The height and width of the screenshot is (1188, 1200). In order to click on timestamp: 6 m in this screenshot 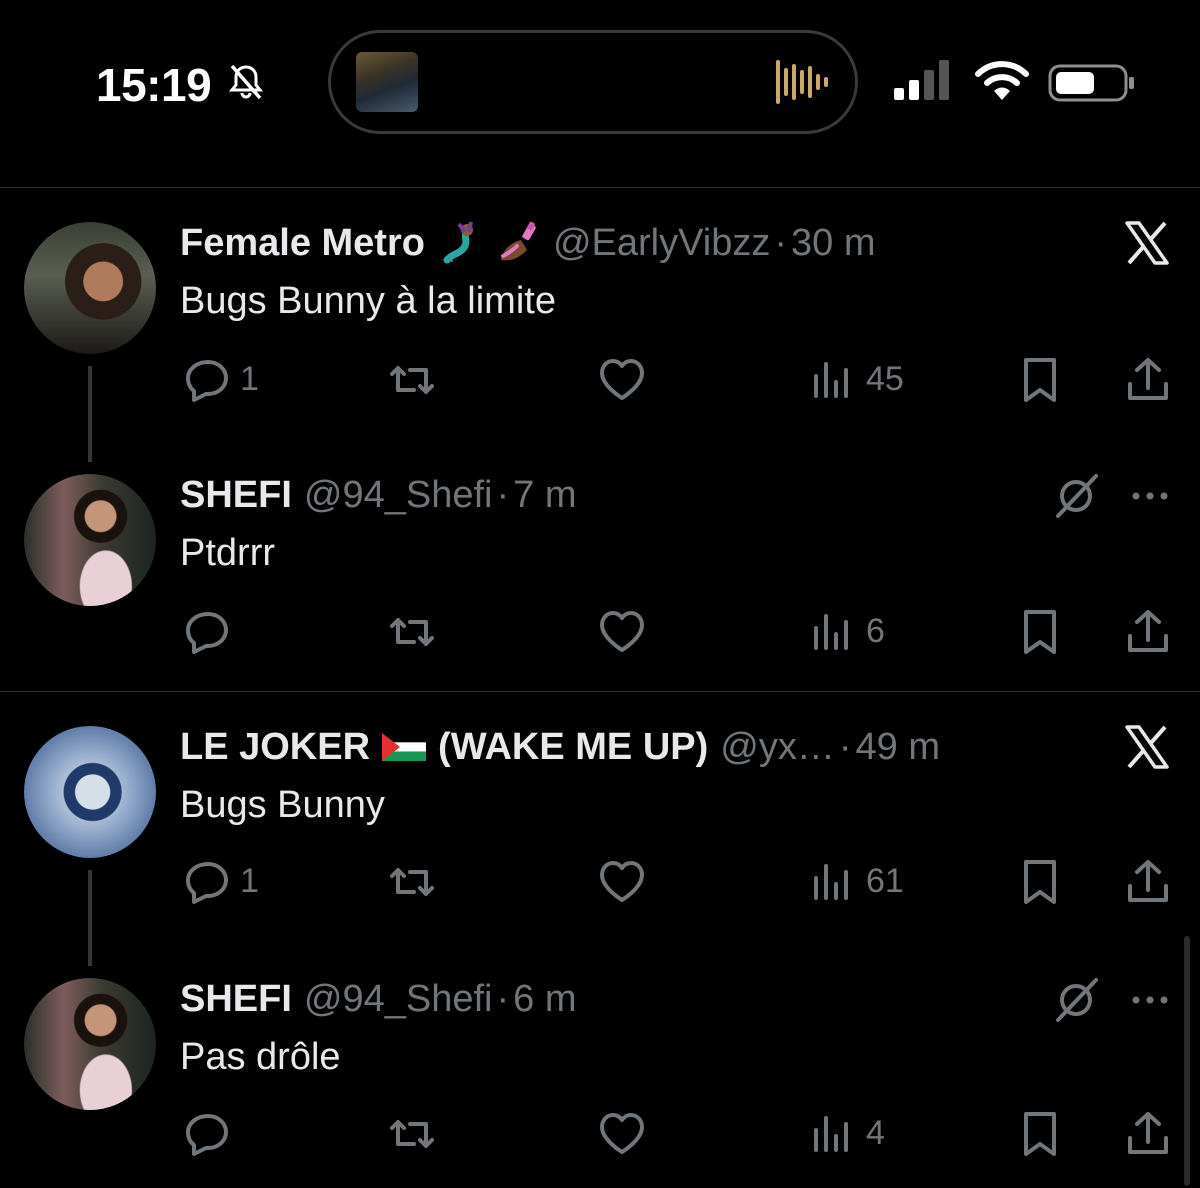, I will do `click(544, 999)`.